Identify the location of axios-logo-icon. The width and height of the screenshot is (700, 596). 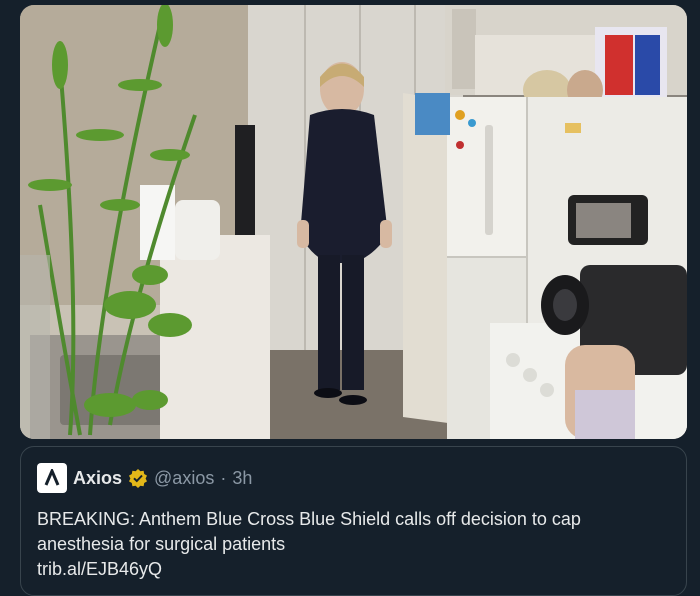
(52, 478).